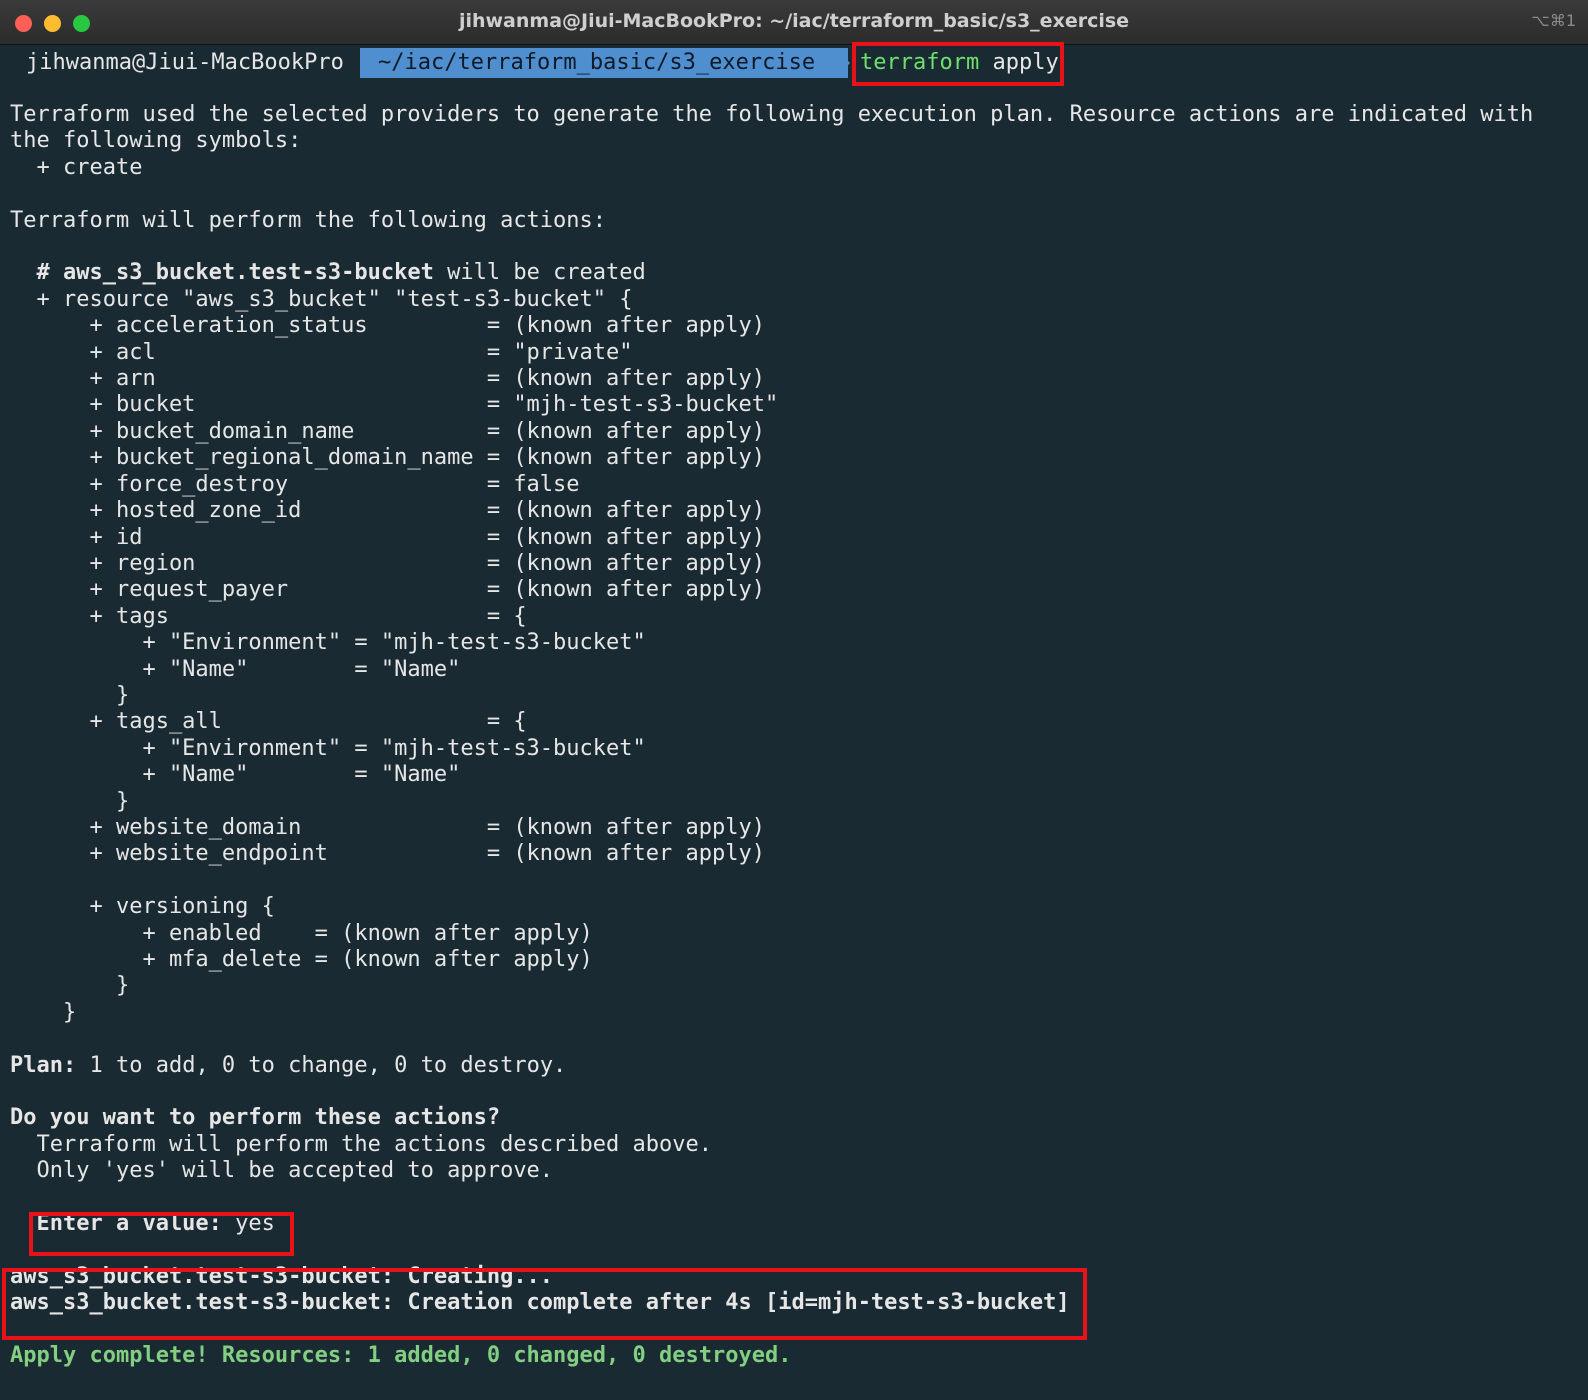 This screenshot has width=1588, height=1400. Describe the element at coordinates (544, 1304) in the screenshot. I see `creation-result-highlight-box` at that location.